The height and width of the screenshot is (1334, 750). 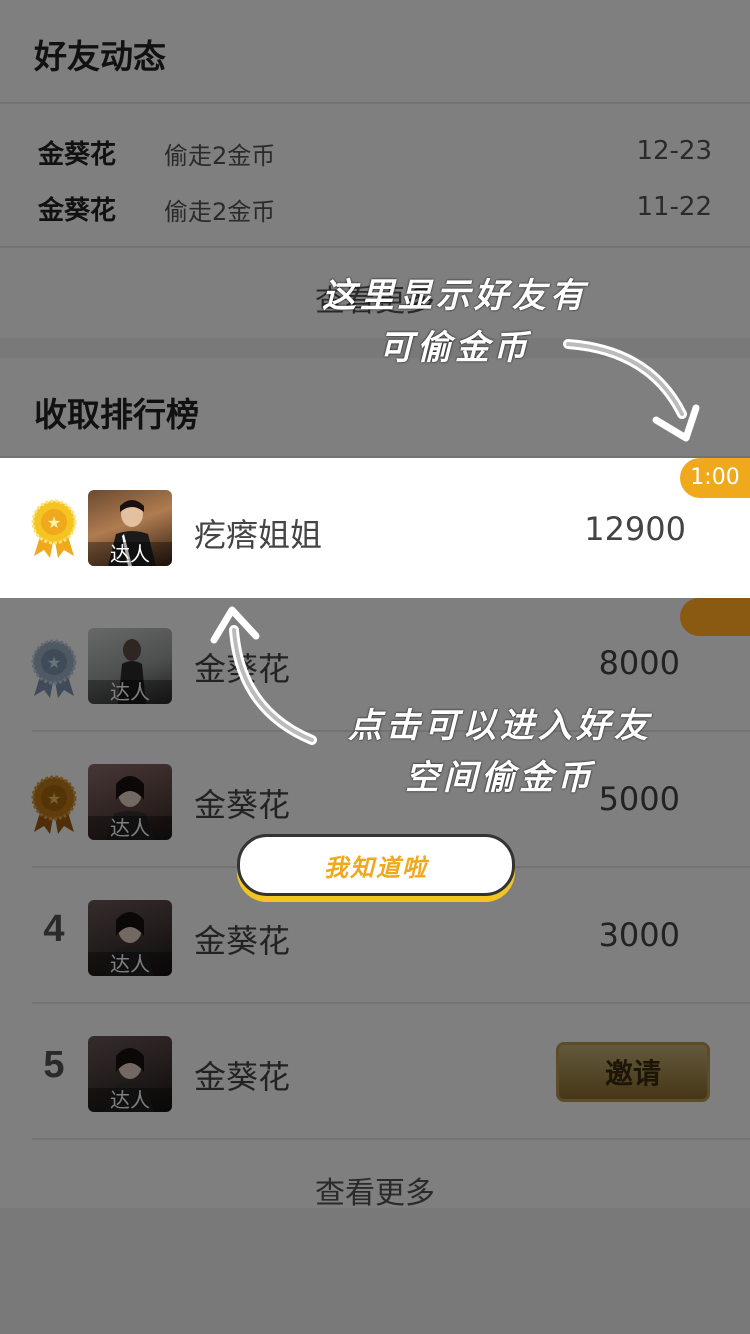 What do you see at coordinates (500, 778) in the screenshot?
I see `guide-hint-bottom-line2: 空间偷金币` at bounding box center [500, 778].